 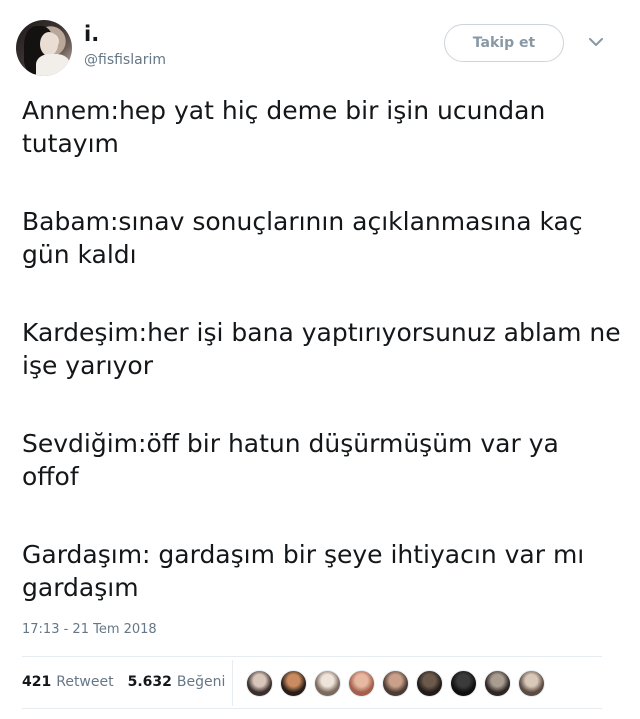 I want to click on stats-separator, so click(x=232, y=683).